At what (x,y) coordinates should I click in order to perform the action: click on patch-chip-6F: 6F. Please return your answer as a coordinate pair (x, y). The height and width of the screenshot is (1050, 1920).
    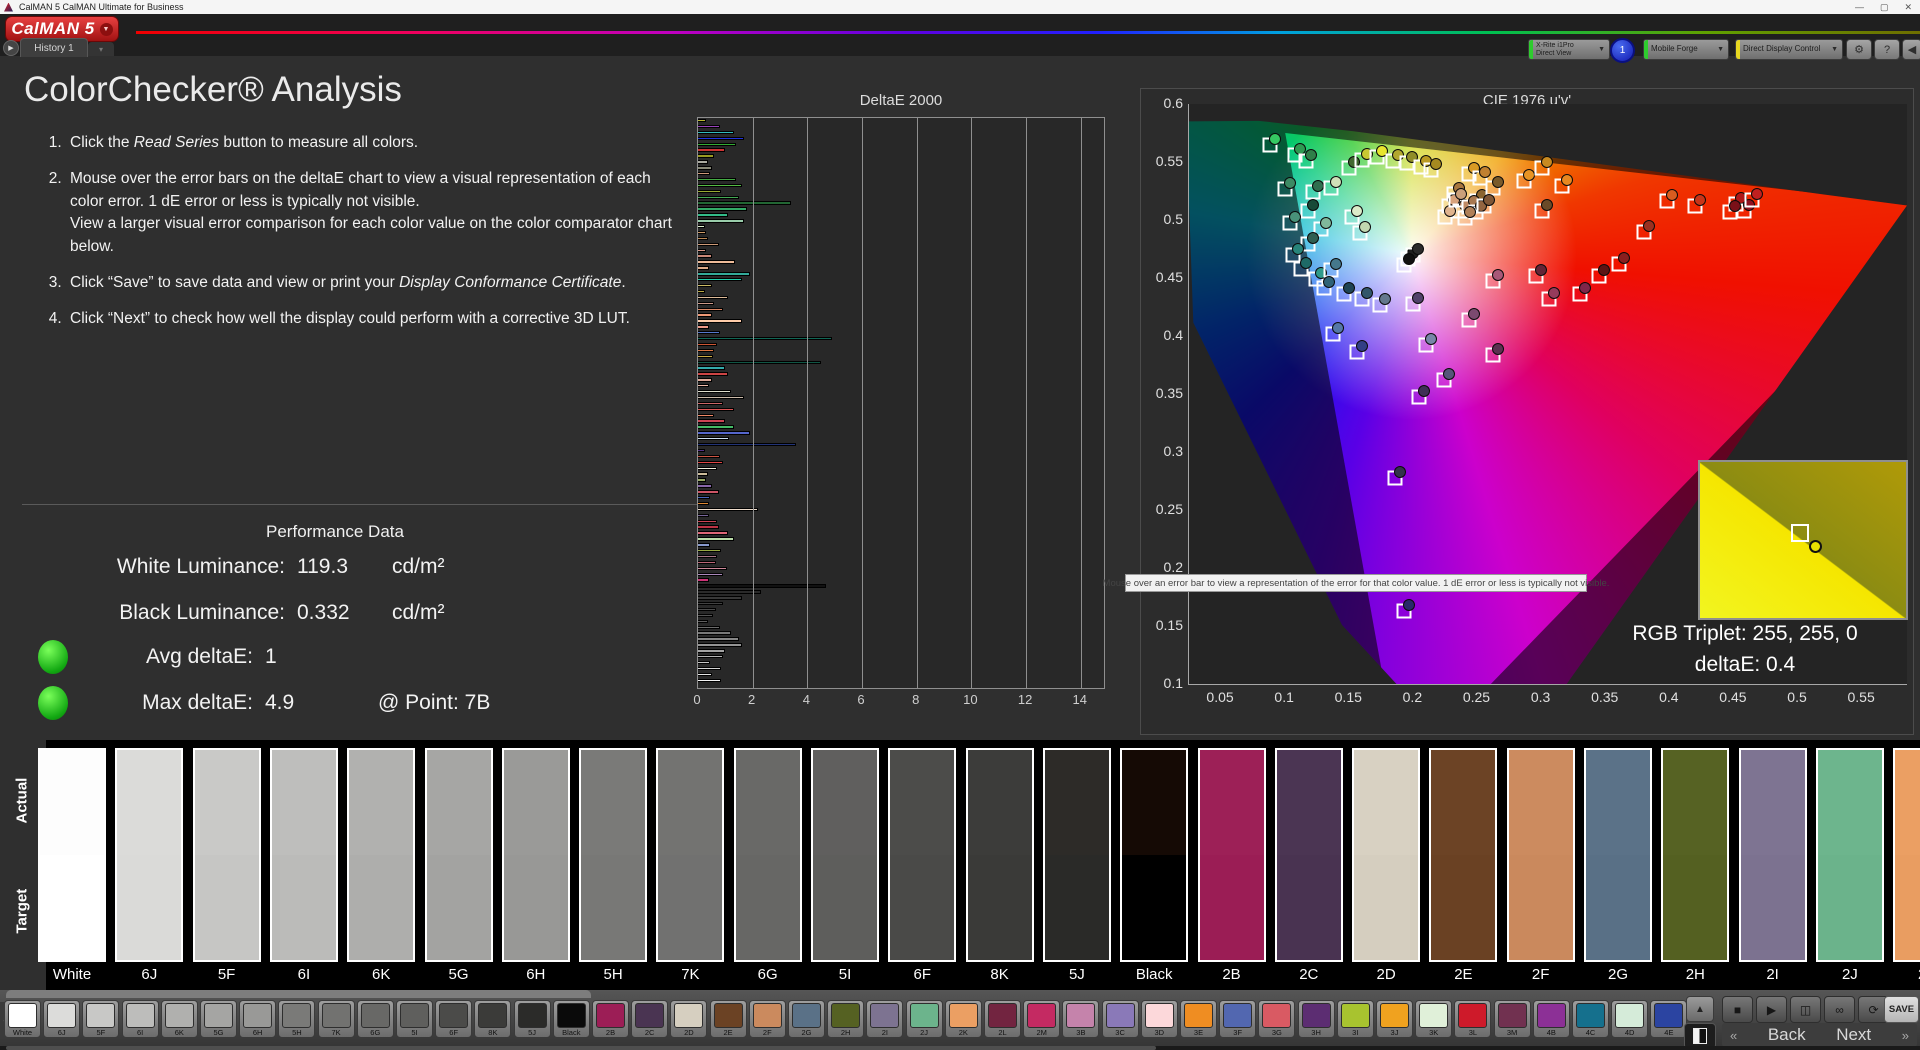
    Looking at the image, I should click on (454, 1019).